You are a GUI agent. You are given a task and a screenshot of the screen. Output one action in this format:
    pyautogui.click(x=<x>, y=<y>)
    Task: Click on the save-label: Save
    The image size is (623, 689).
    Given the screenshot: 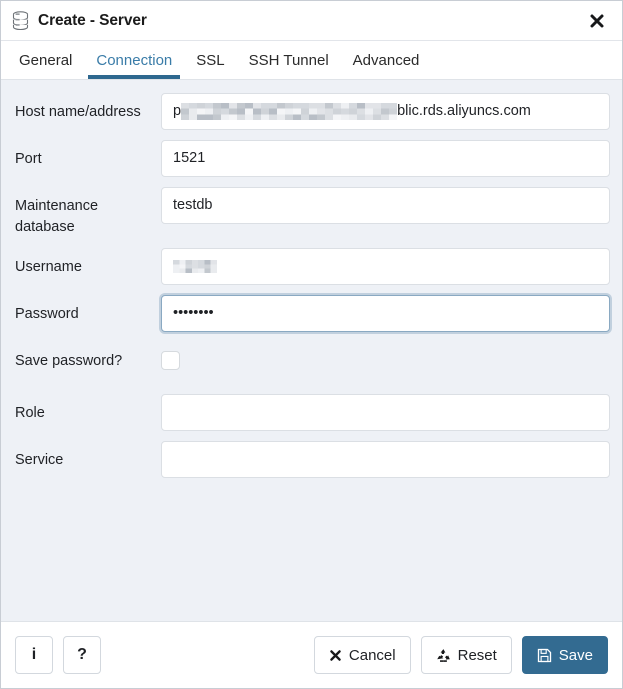 What is the action you would take?
    pyautogui.click(x=575, y=655)
    